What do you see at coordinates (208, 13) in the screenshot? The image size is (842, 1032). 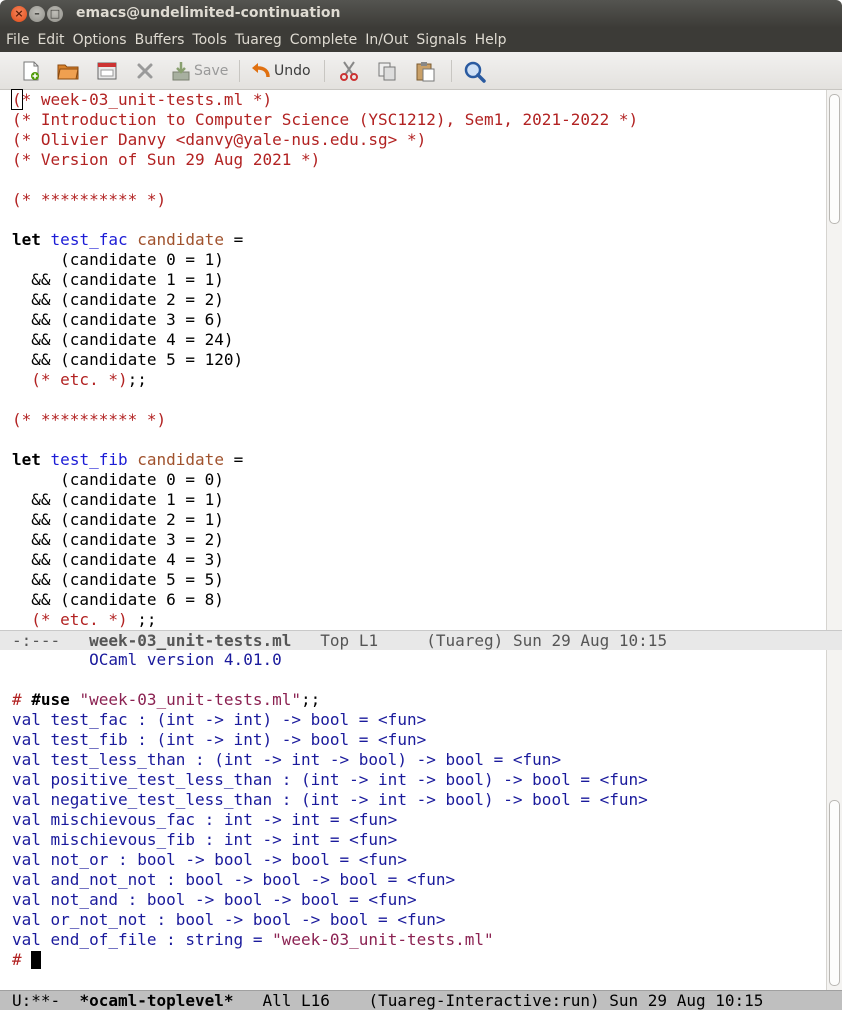 I see `window-title: emacs@undelimited-continuation` at bounding box center [208, 13].